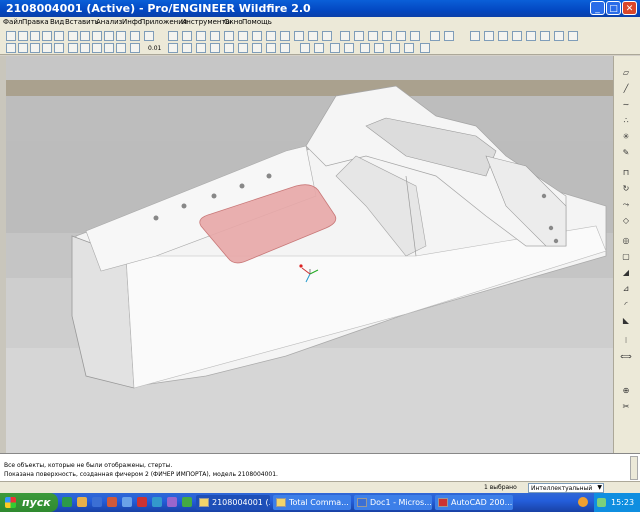 The height and width of the screenshot is (512, 640). Describe the element at coordinates (626, 241) in the screenshot. I see `hole-icon: ◎` at that location.